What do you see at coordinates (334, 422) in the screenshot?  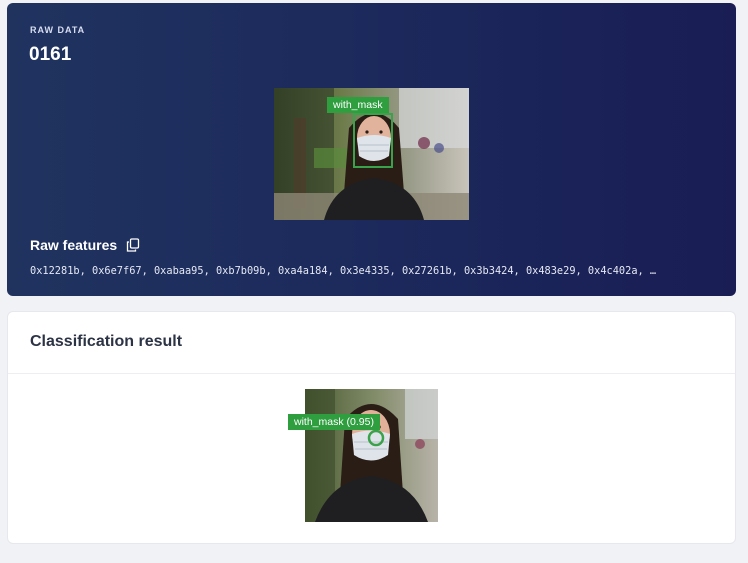 I see `classification-detection-label: with_mask (0.95)` at bounding box center [334, 422].